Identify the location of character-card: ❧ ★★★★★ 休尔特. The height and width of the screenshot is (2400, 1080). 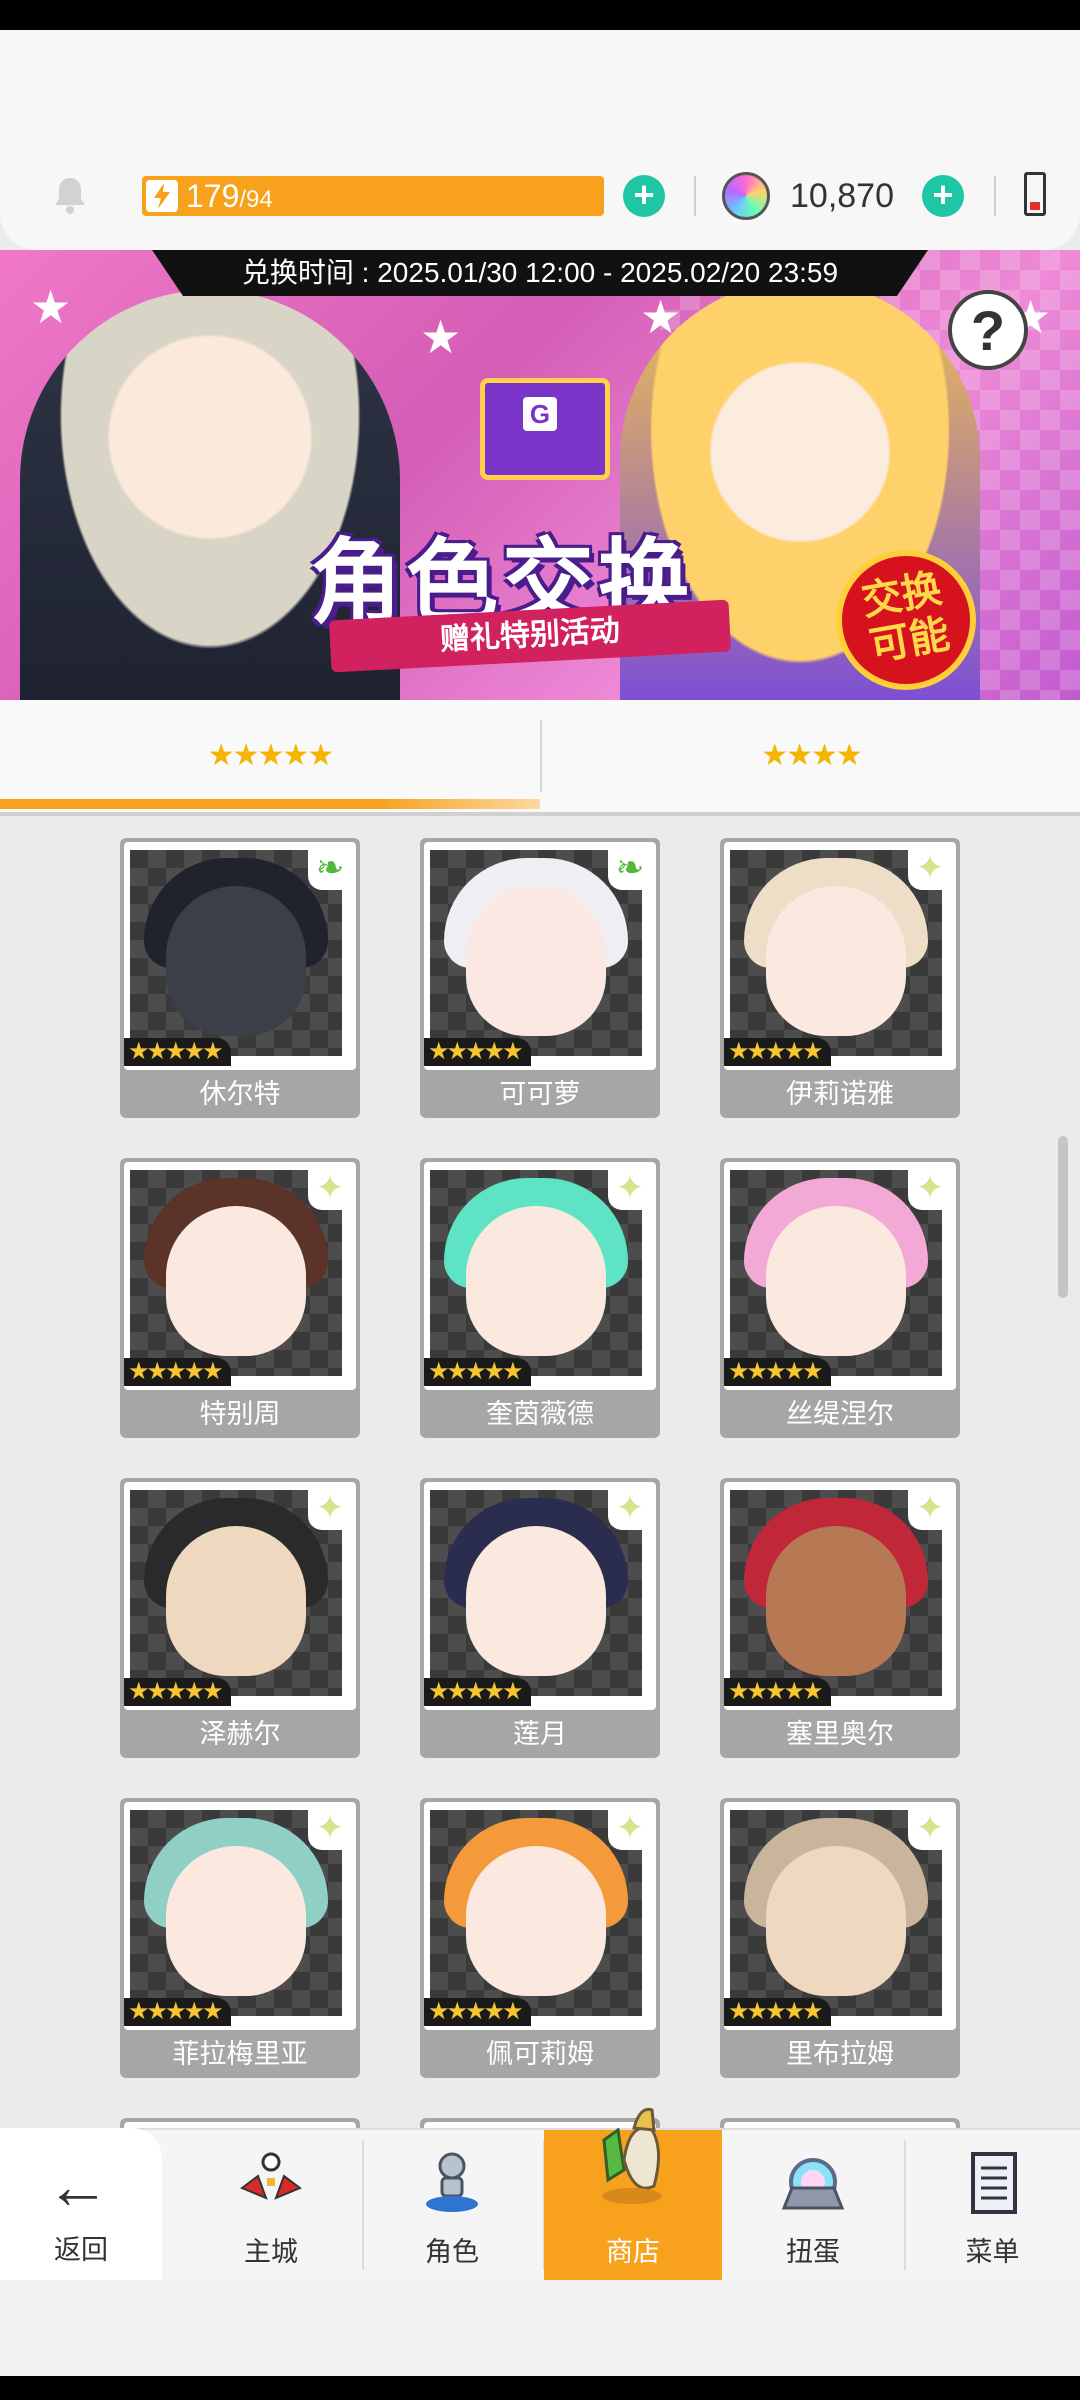
(240, 978).